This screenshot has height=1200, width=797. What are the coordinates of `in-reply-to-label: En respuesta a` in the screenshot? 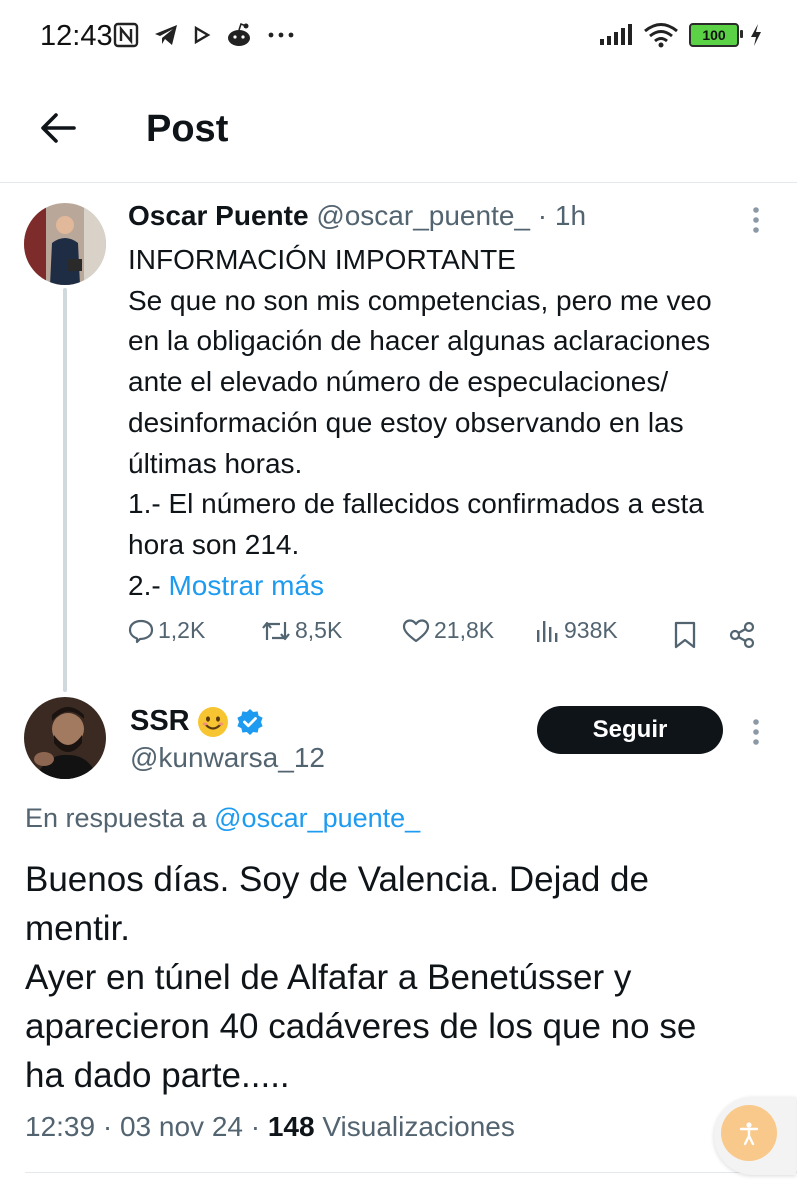 It's located at (116, 818).